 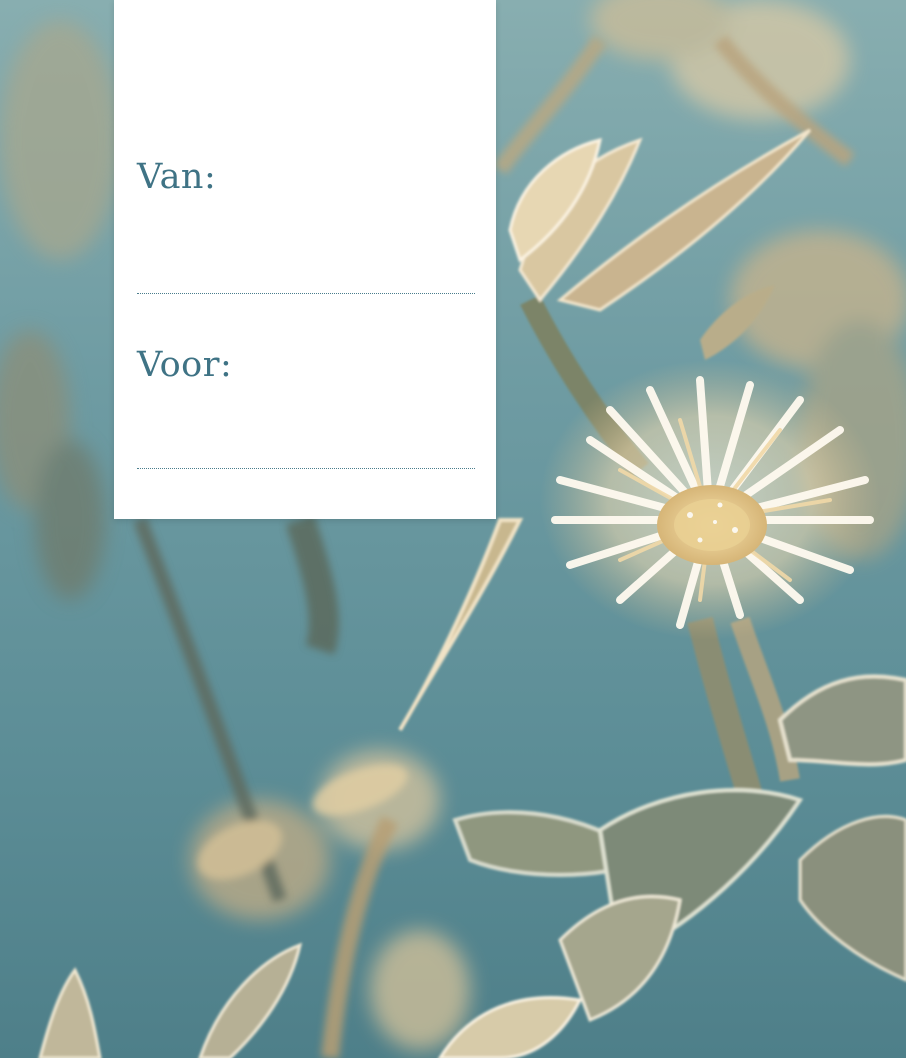 I want to click on to-write-line, so click(x=306, y=468).